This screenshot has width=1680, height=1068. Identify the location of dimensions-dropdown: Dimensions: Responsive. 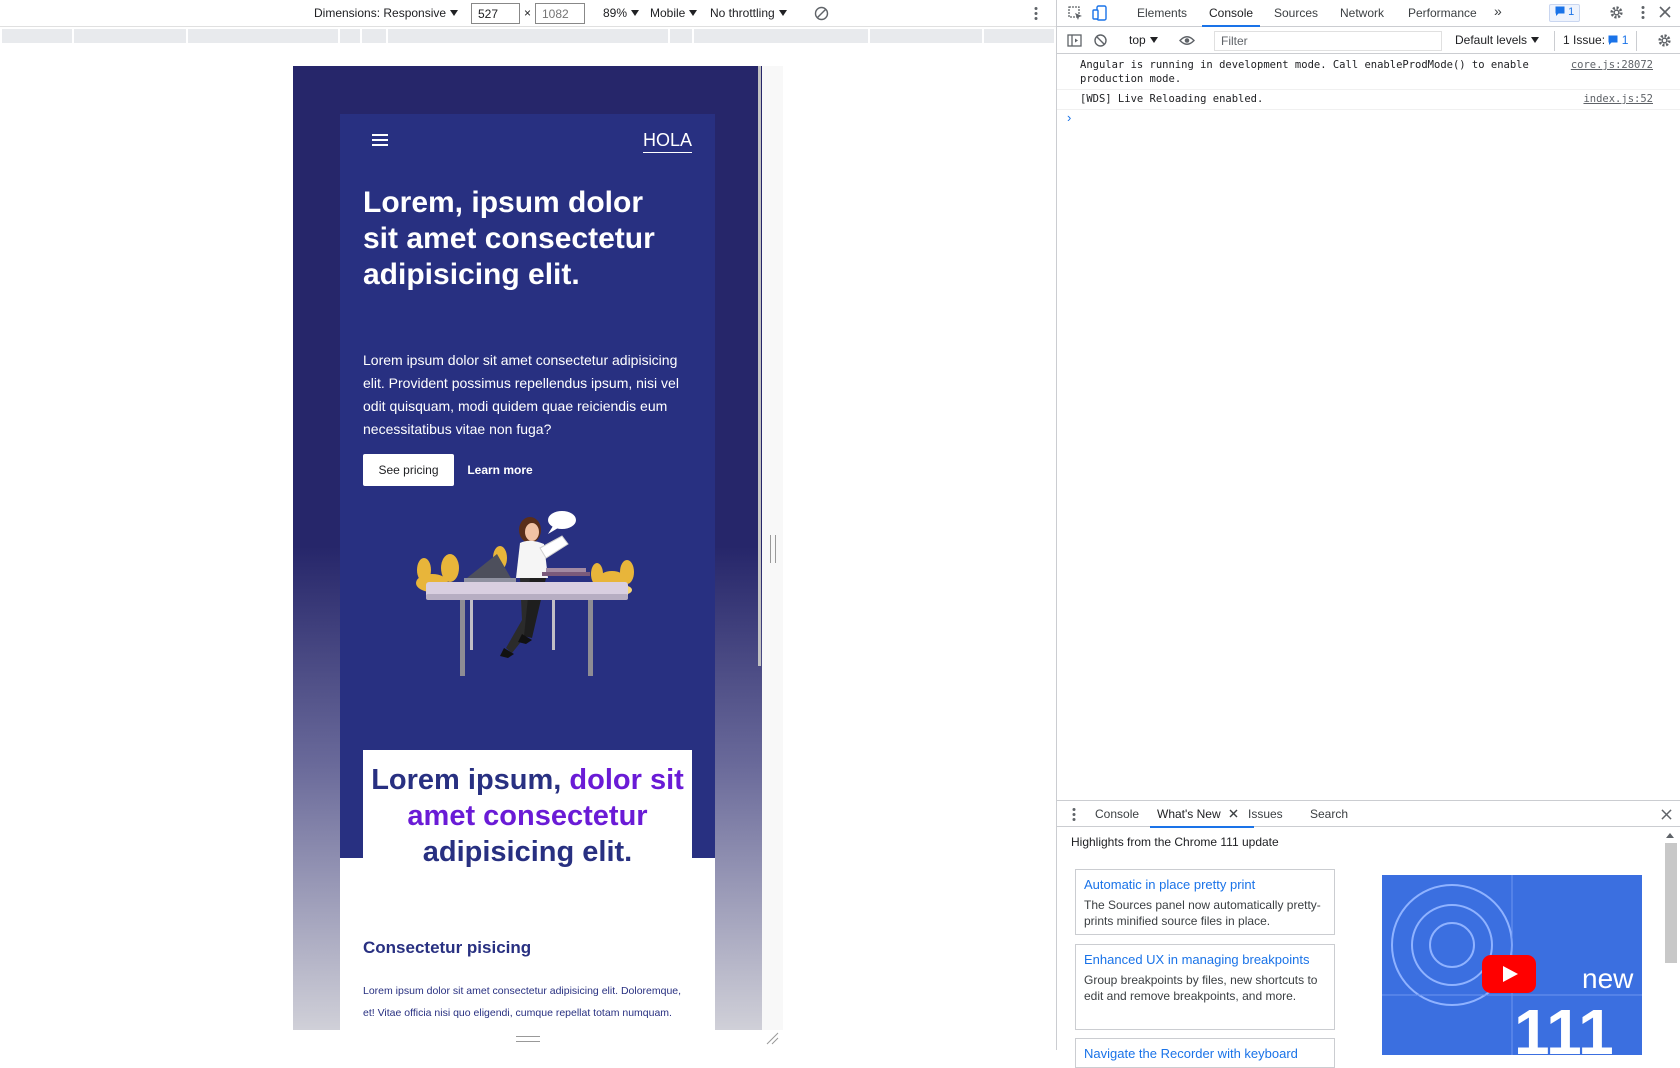
(386, 13).